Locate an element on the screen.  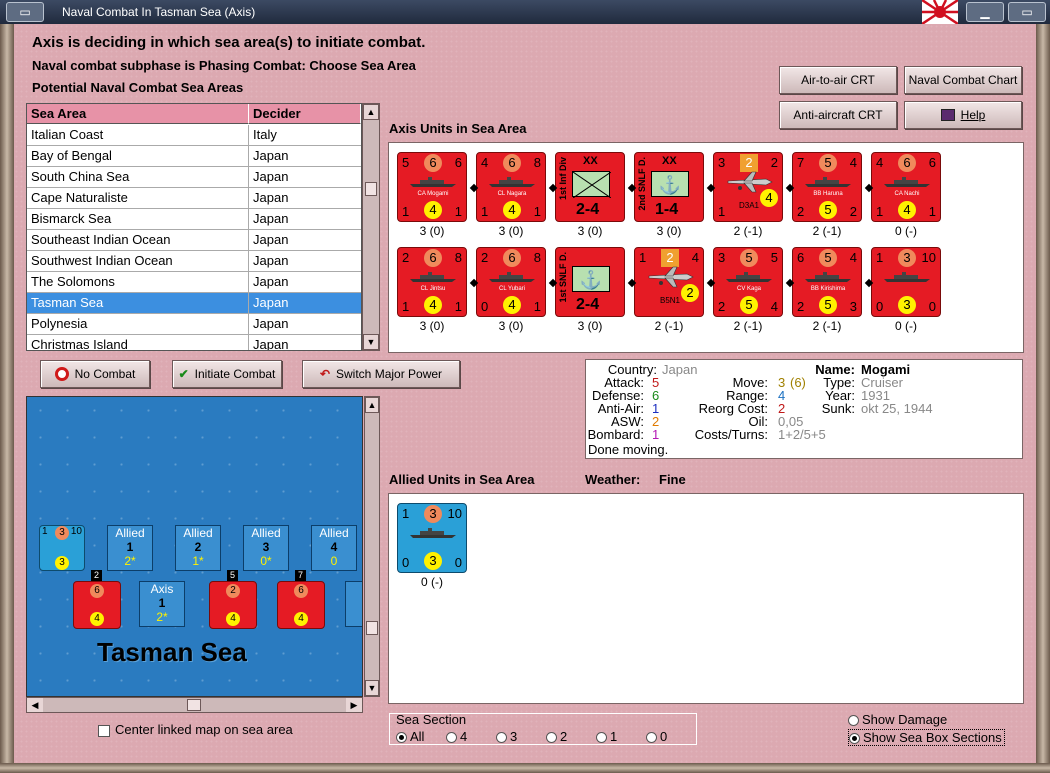
center-map-checkbox-box is located at coordinates (104, 730).